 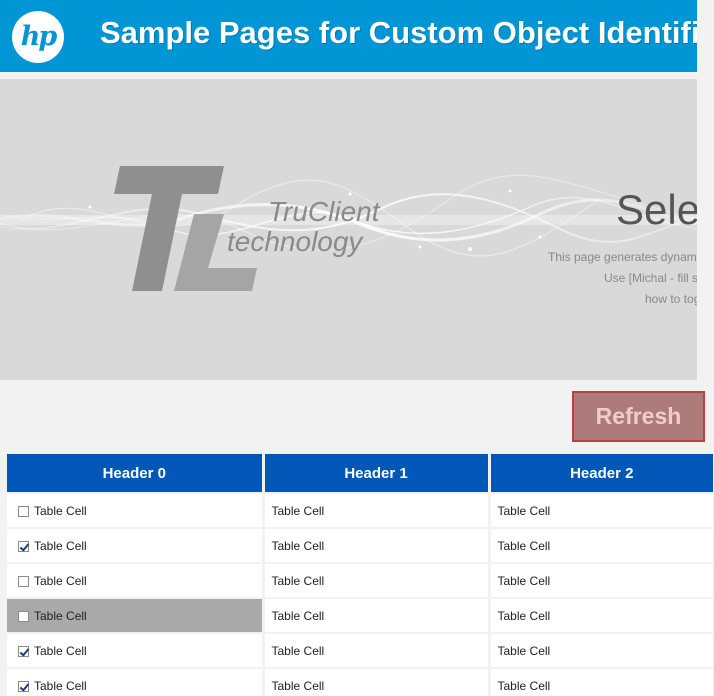 What do you see at coordinates (136, 473) in the screenshot?
I see `column-header: Header 0` at bounding box center [136, 473].